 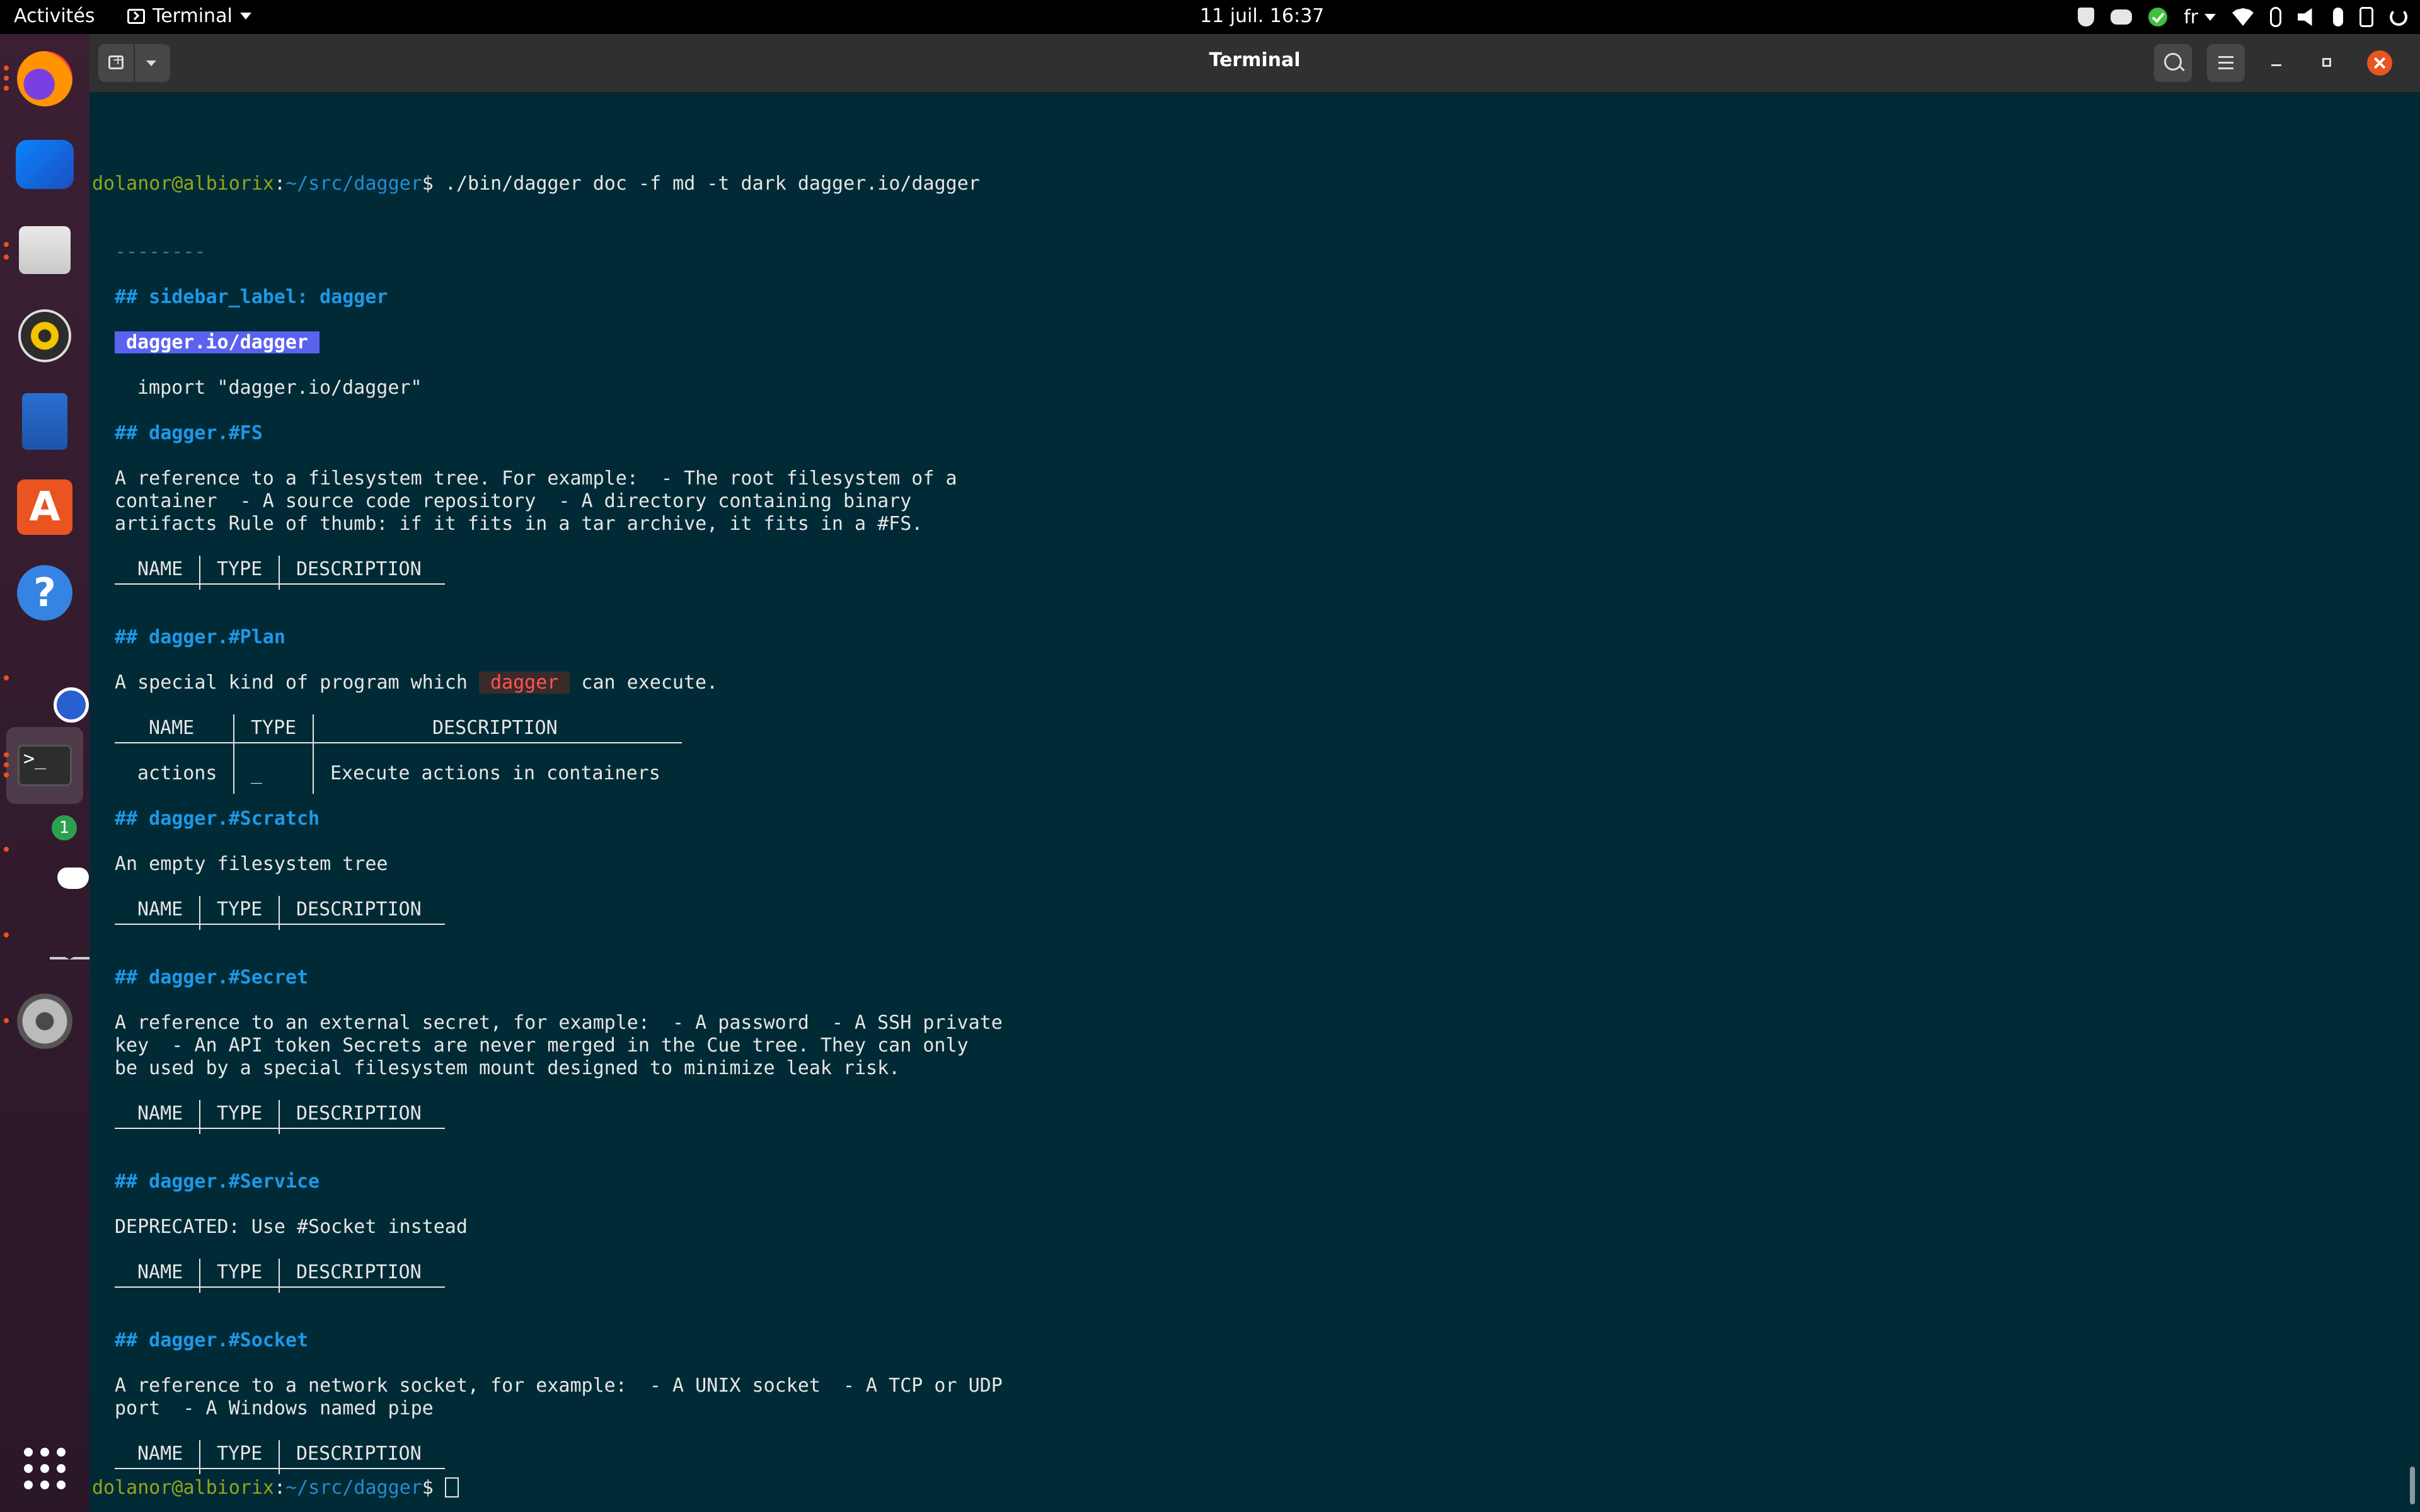 I want to click on rotation-lock-icon, so click(x=2367, y=17).